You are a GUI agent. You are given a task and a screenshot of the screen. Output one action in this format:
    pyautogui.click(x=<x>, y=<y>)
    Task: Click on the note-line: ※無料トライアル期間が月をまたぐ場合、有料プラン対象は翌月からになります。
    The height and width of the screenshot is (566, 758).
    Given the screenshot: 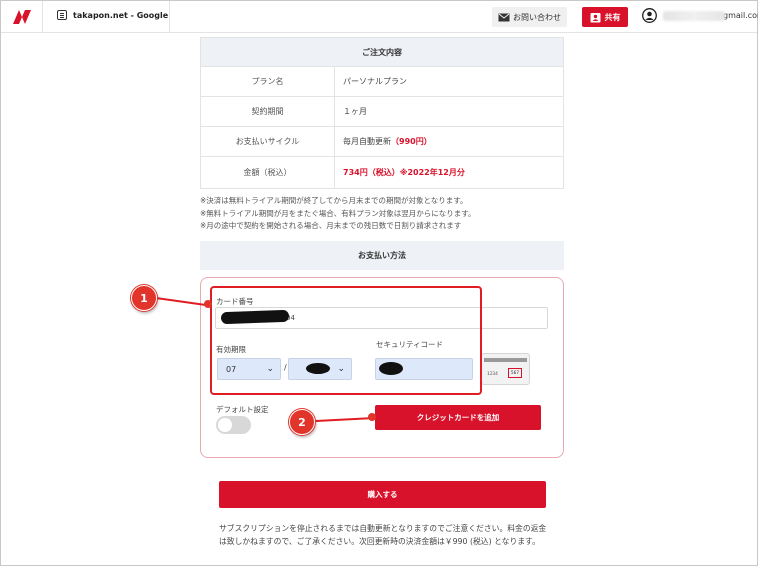 What is the action you would take?
    pyautogui.click(x=338, y=213)
    